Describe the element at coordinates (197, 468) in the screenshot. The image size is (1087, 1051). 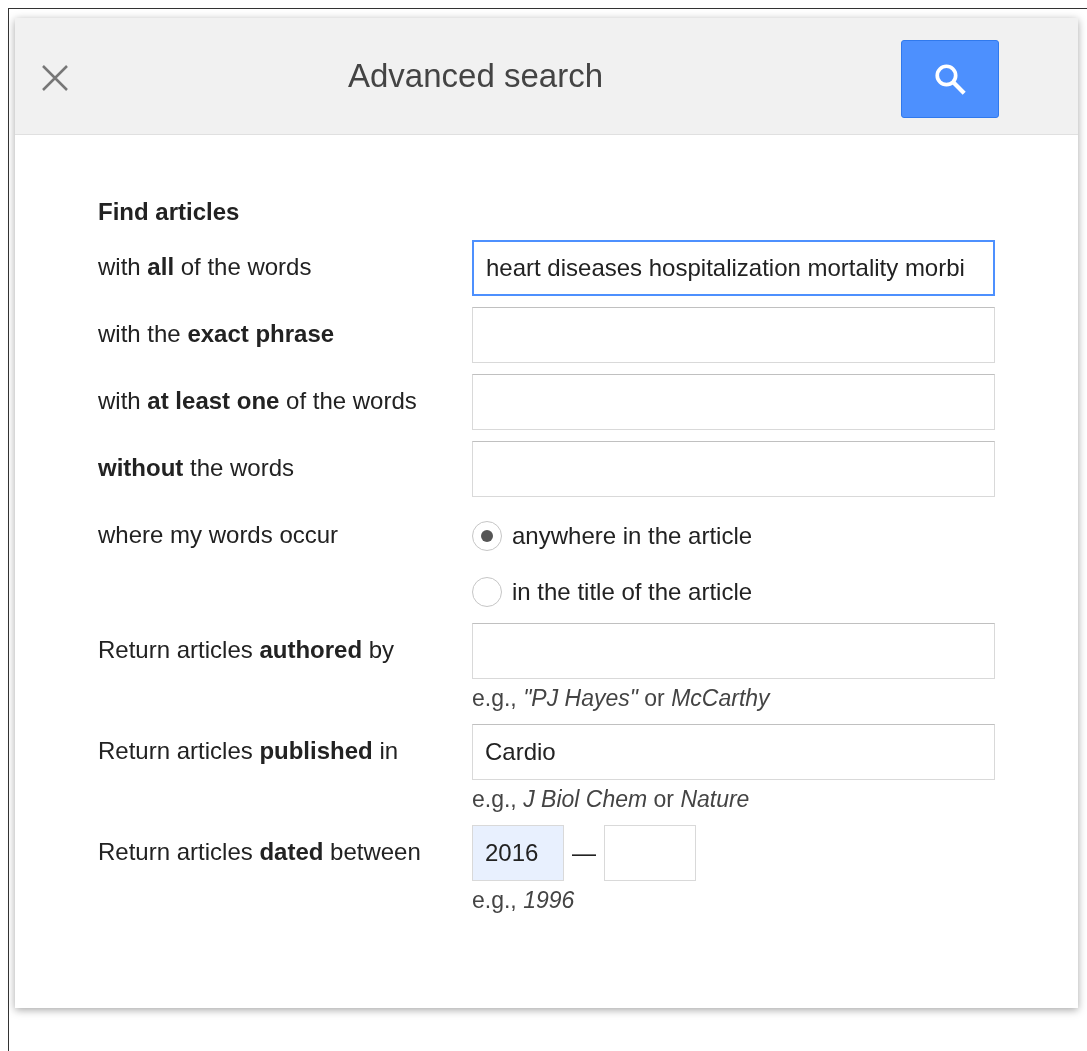
I see `field-label: without the words` at that location.